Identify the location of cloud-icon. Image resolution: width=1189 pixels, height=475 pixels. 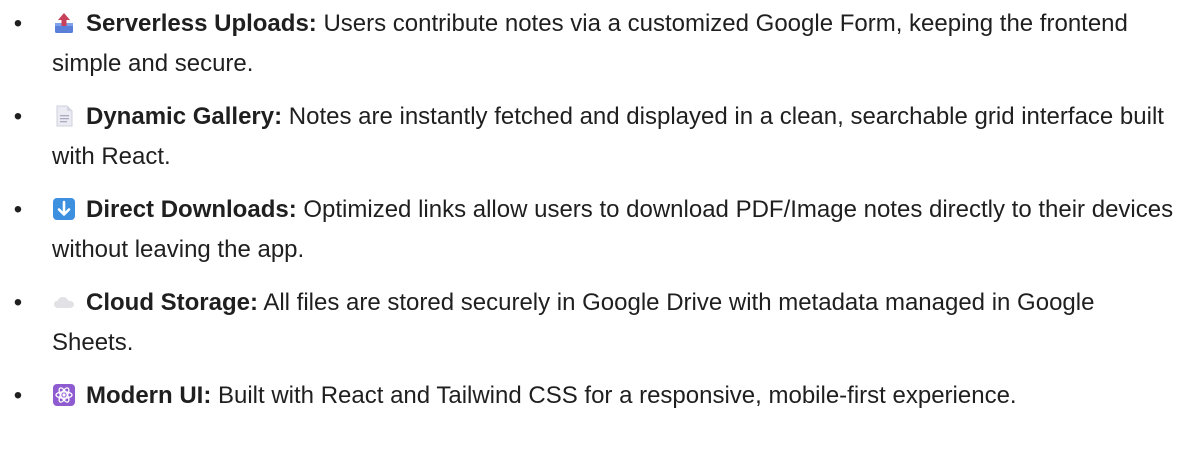
(64, 302).